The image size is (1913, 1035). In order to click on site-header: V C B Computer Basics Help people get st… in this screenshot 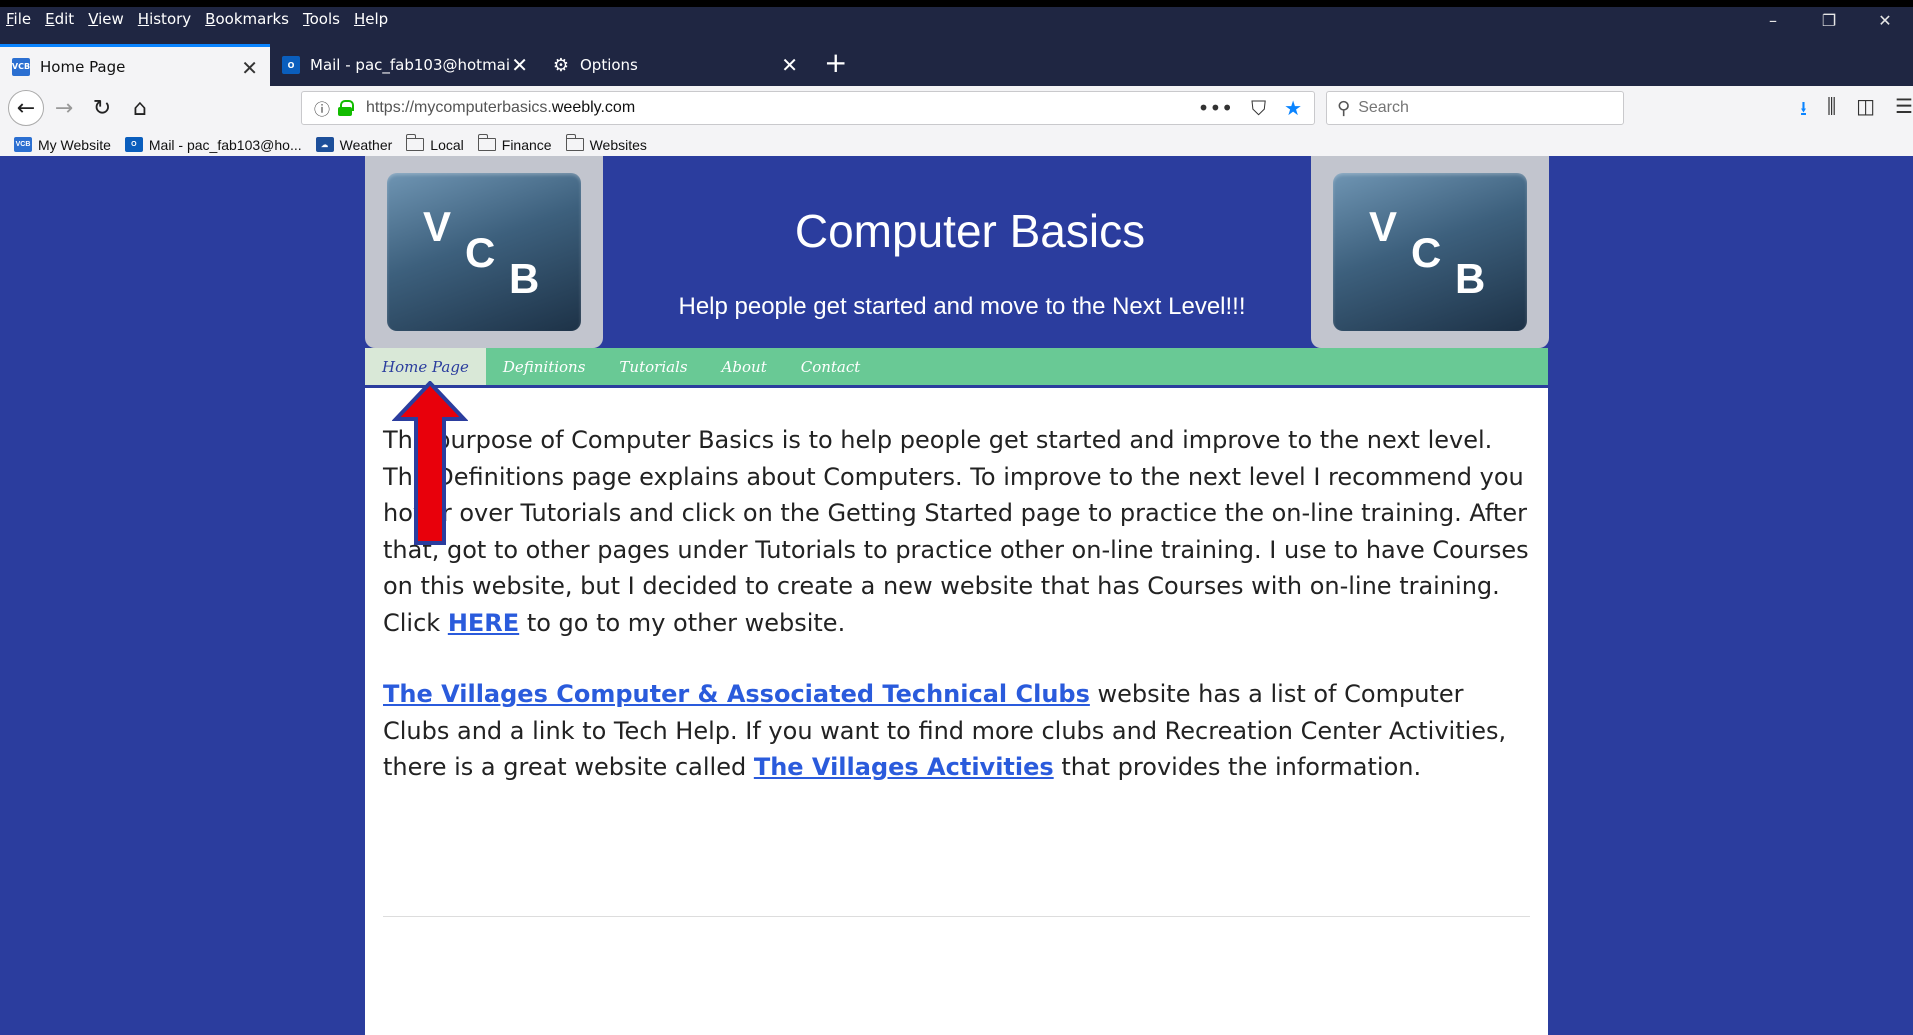, I will do `click(957, 252)`.